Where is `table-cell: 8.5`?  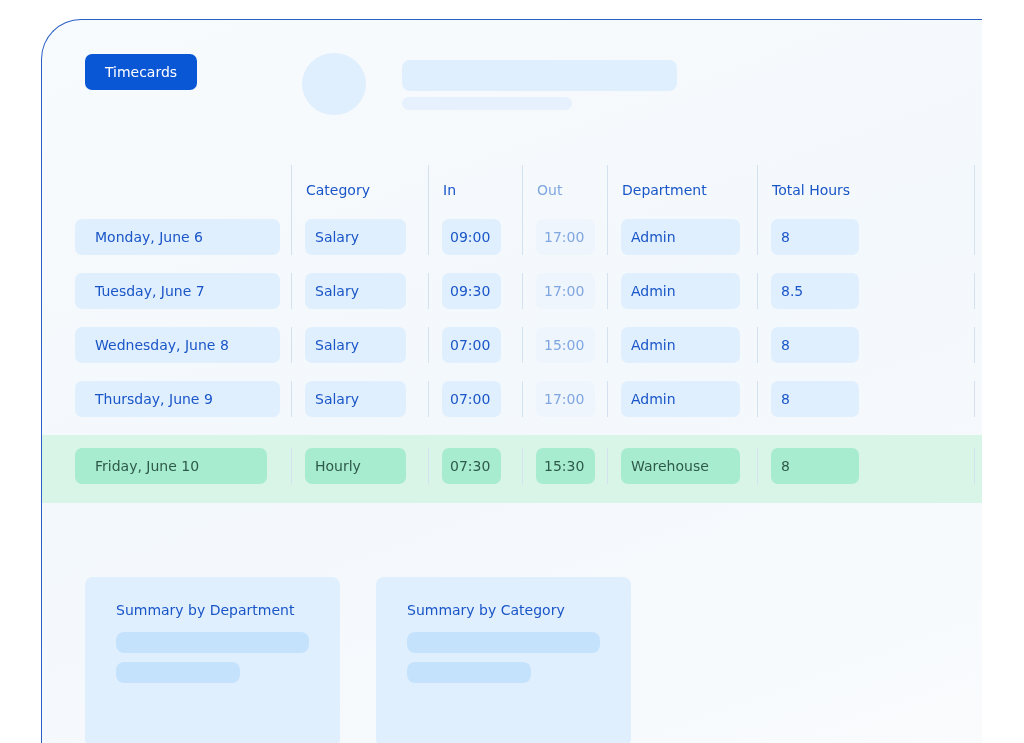 table-cell: 8.5 is located at coordinates (815, 291).